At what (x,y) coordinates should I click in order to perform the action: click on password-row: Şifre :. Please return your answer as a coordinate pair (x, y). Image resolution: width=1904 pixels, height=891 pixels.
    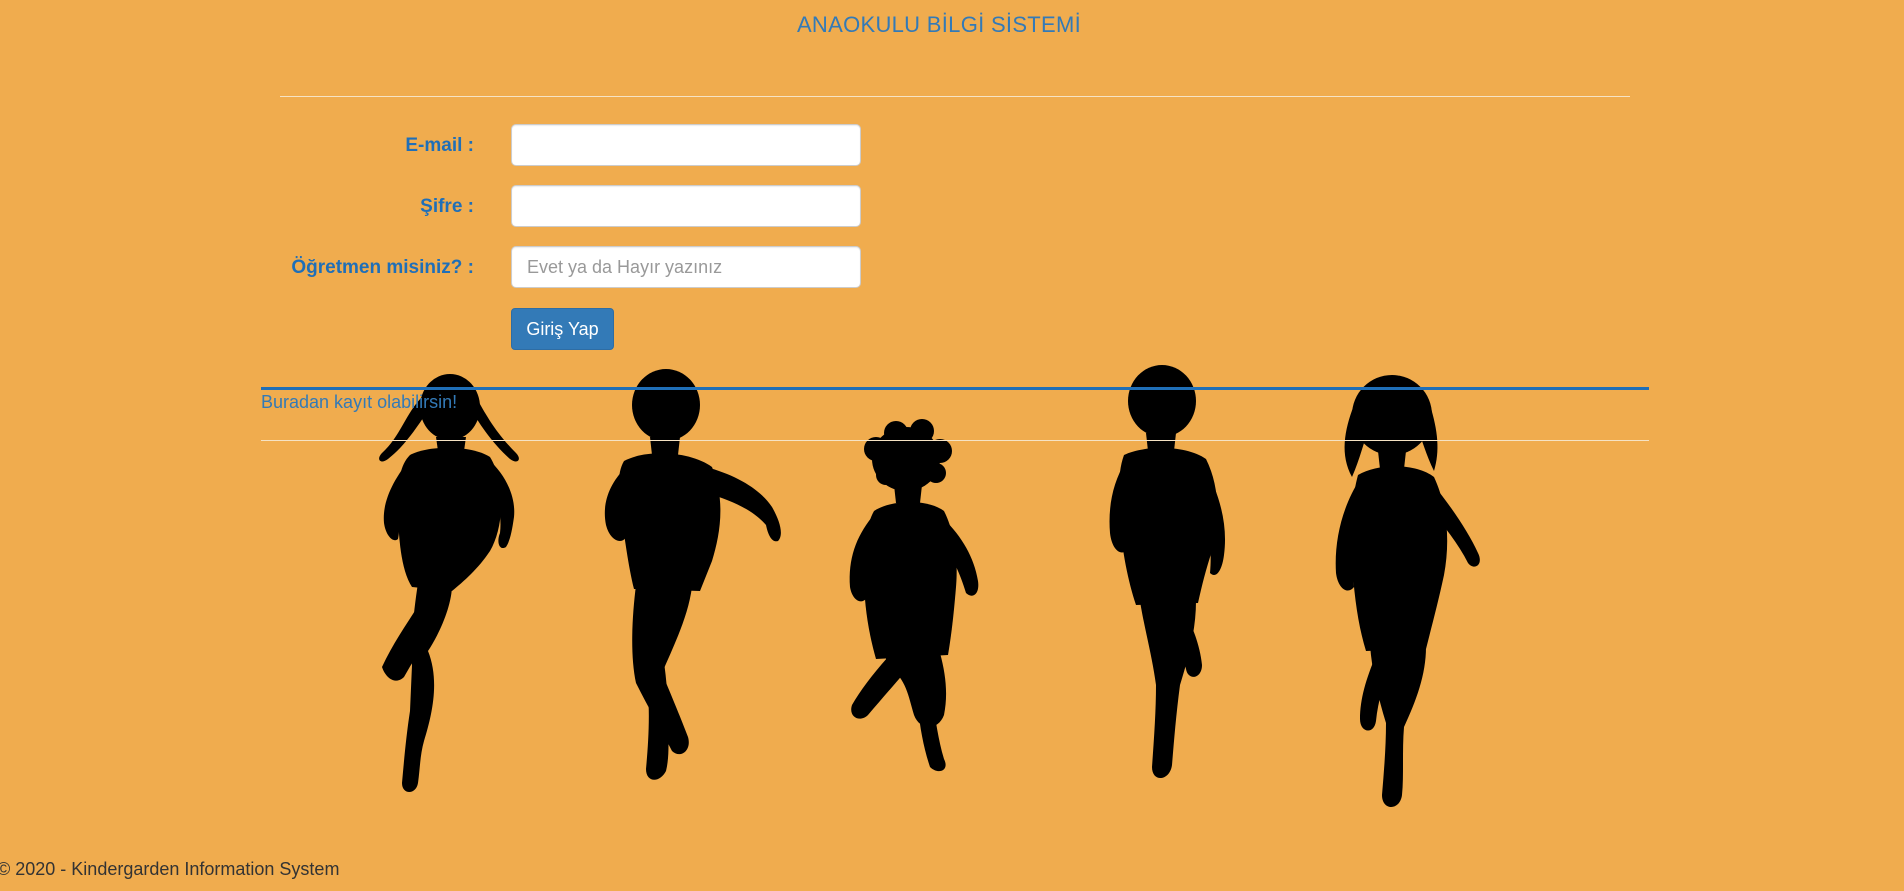
    Looking at the image, I should click on (450, 207).